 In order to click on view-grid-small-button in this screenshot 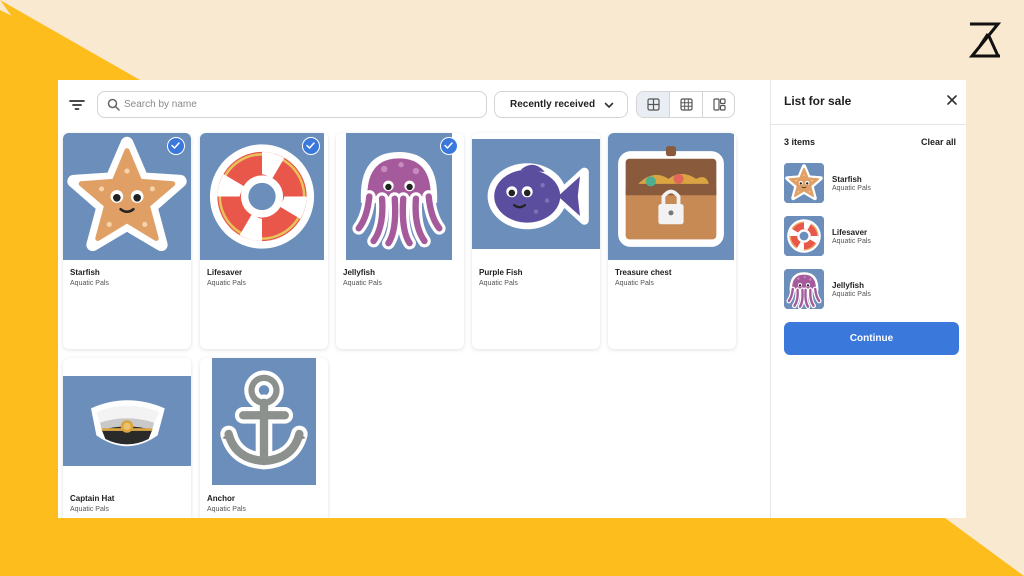, I will do `click(685, 104)`.